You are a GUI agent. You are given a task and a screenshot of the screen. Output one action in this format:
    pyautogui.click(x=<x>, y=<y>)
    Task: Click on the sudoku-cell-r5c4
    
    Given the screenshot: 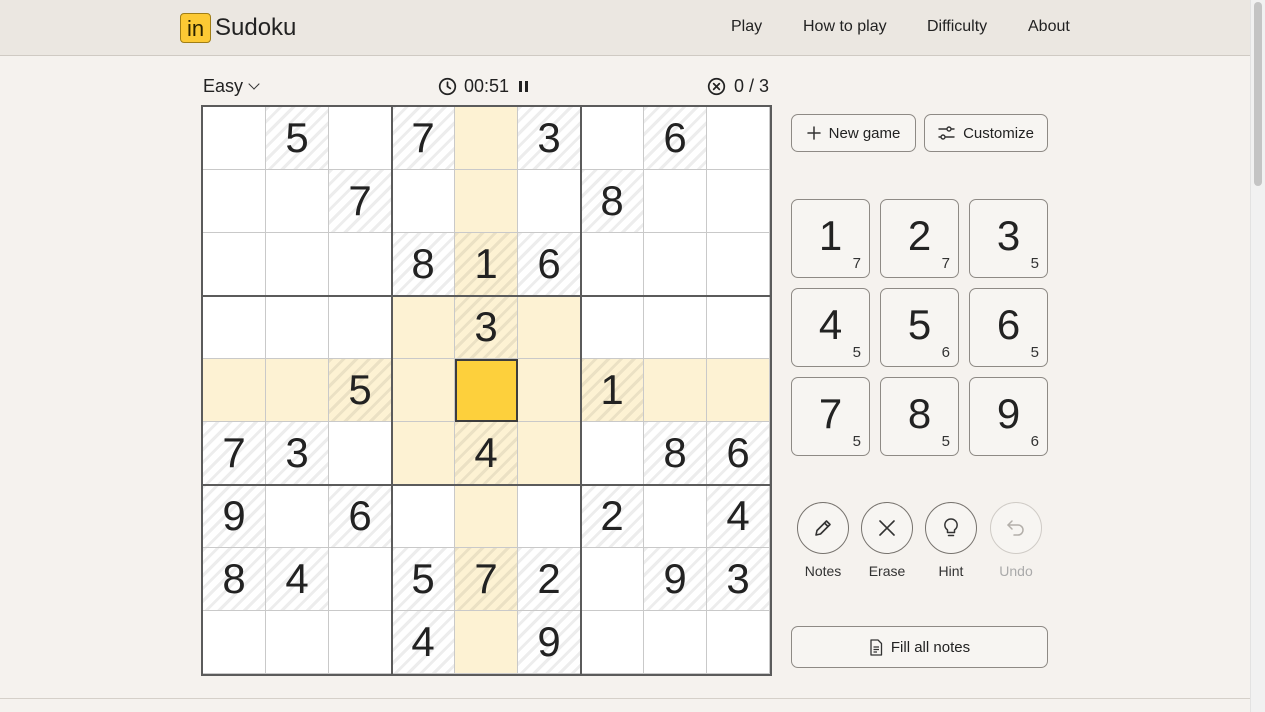 What is the action you would take?
    pyautogui.click(x=423, y=390)
    